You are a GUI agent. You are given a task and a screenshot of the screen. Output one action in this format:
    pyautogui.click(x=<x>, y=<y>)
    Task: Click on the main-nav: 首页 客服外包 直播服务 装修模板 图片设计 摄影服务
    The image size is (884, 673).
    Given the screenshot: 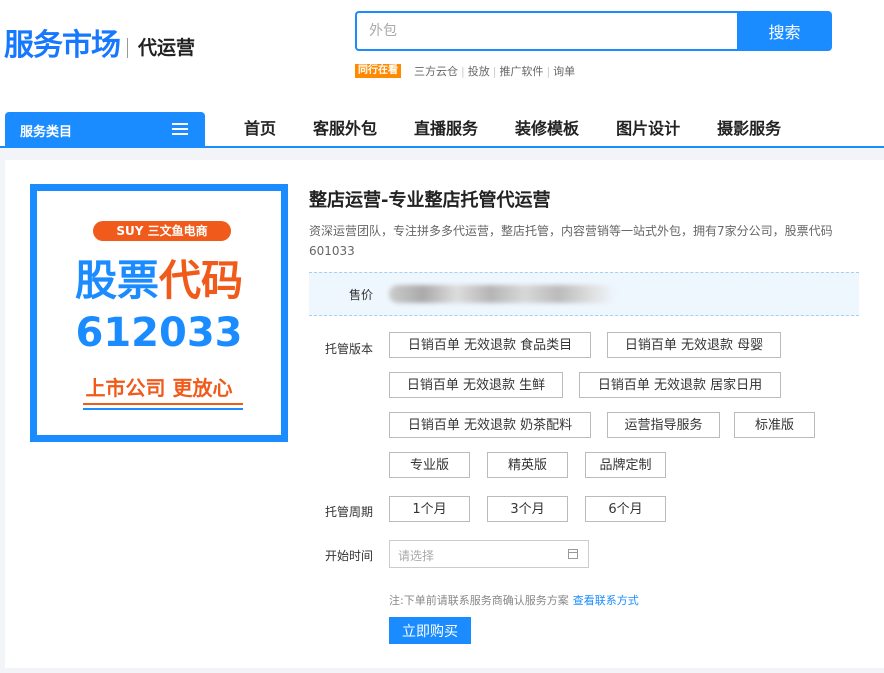 What is the action you would take?
    pyautogui.click(x=512, y=129)
    